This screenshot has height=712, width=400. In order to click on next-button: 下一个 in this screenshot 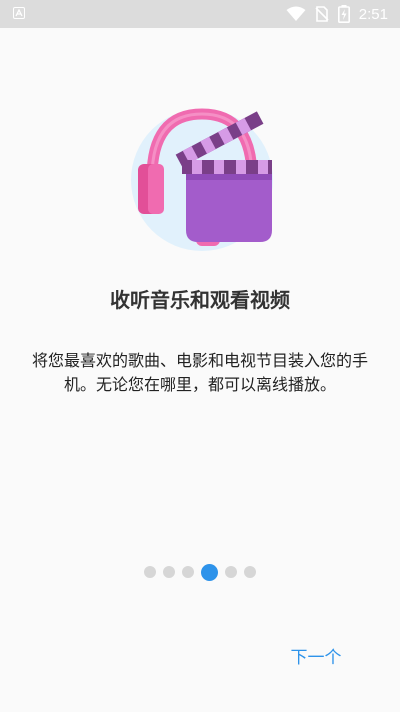, I will do `click(316, 655)`.